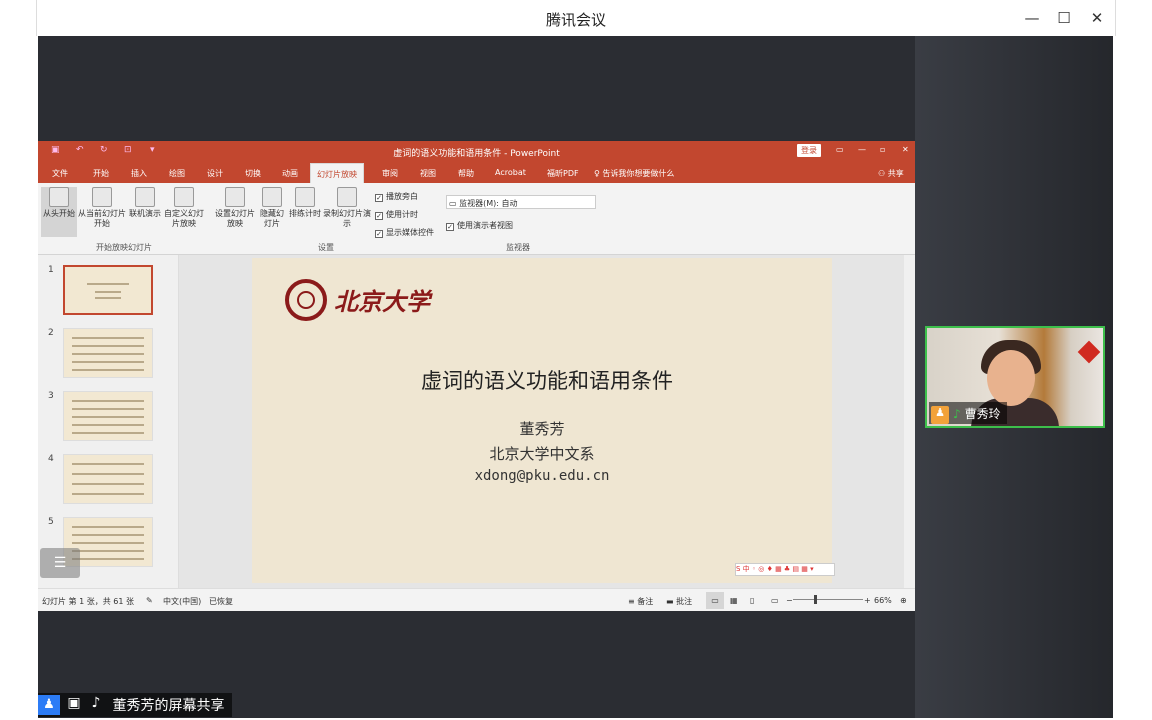  What do you see at coordinates (715, 600) in the screenshot?
I see `normal-view-icon: ▭` at bounding box center [715, 600].